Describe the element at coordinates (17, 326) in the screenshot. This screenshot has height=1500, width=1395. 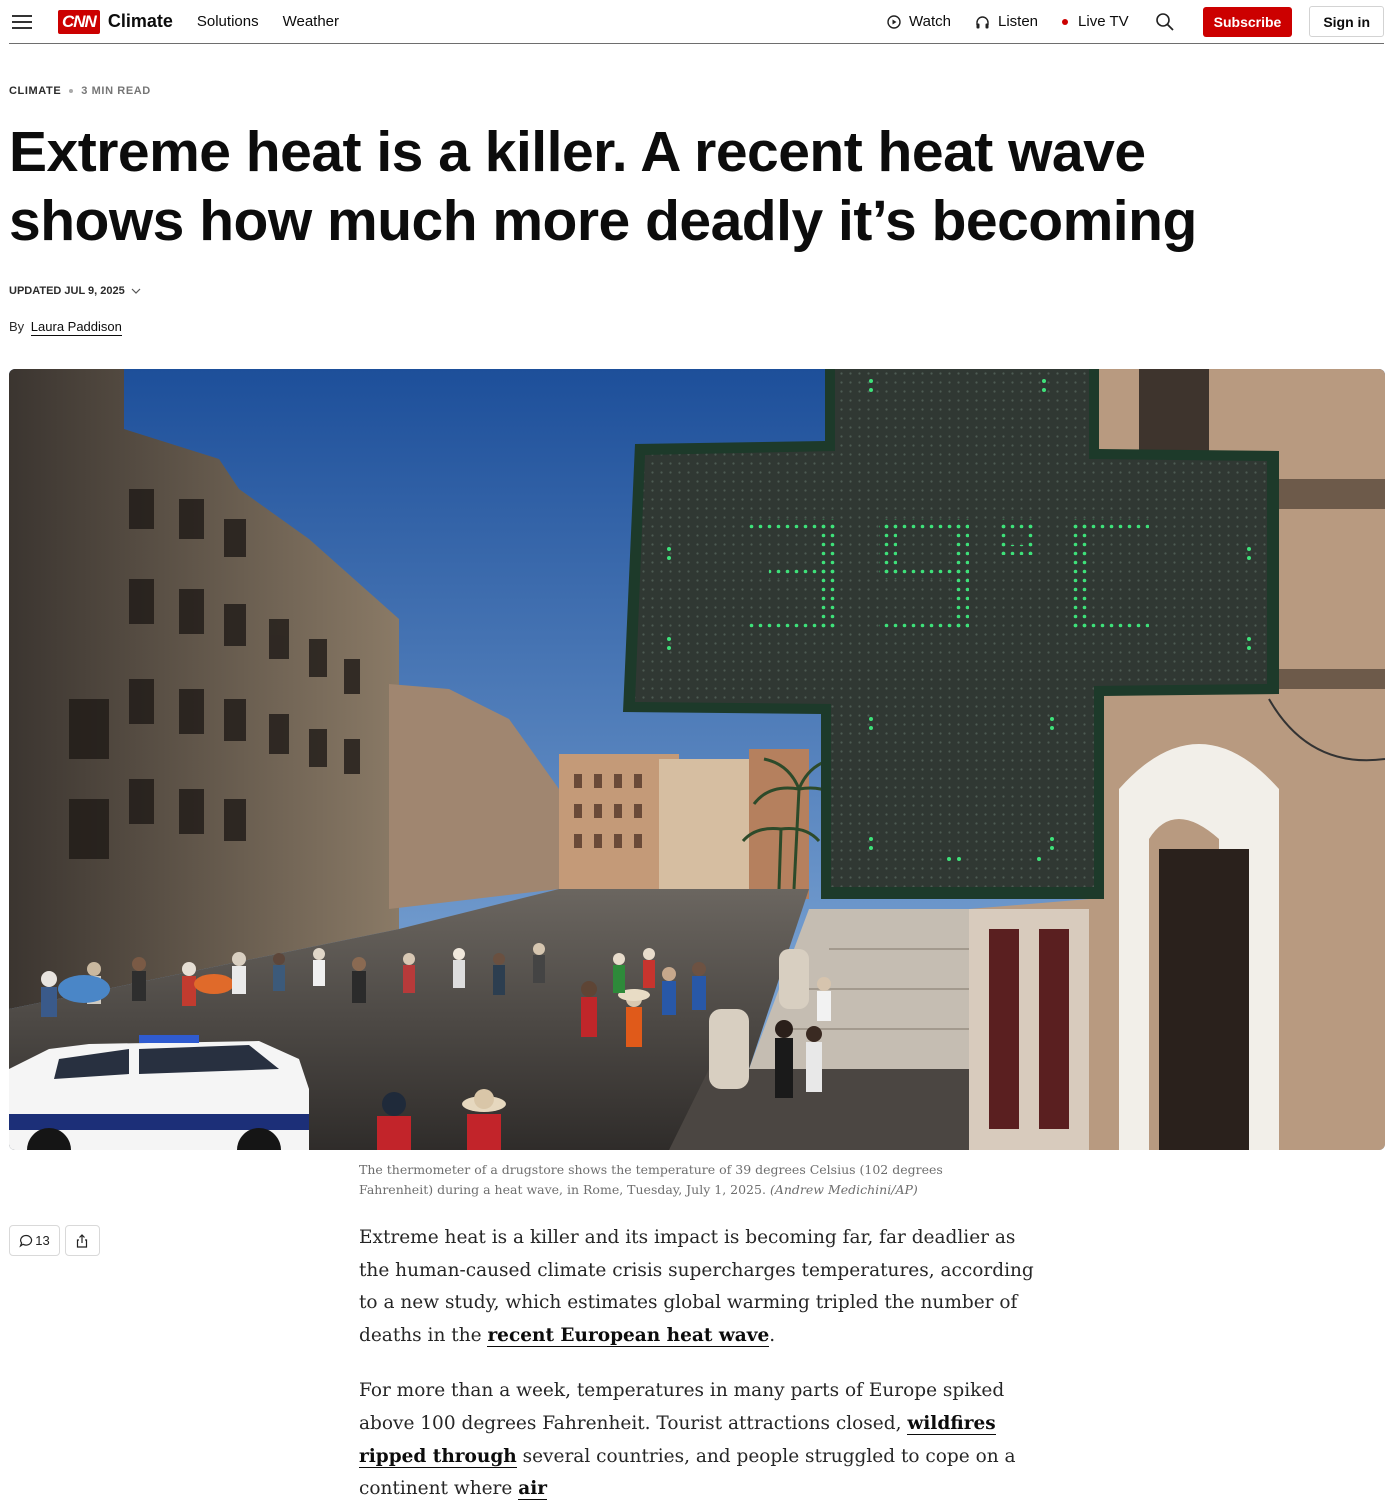
I see `byline-prefix: By` at that location.